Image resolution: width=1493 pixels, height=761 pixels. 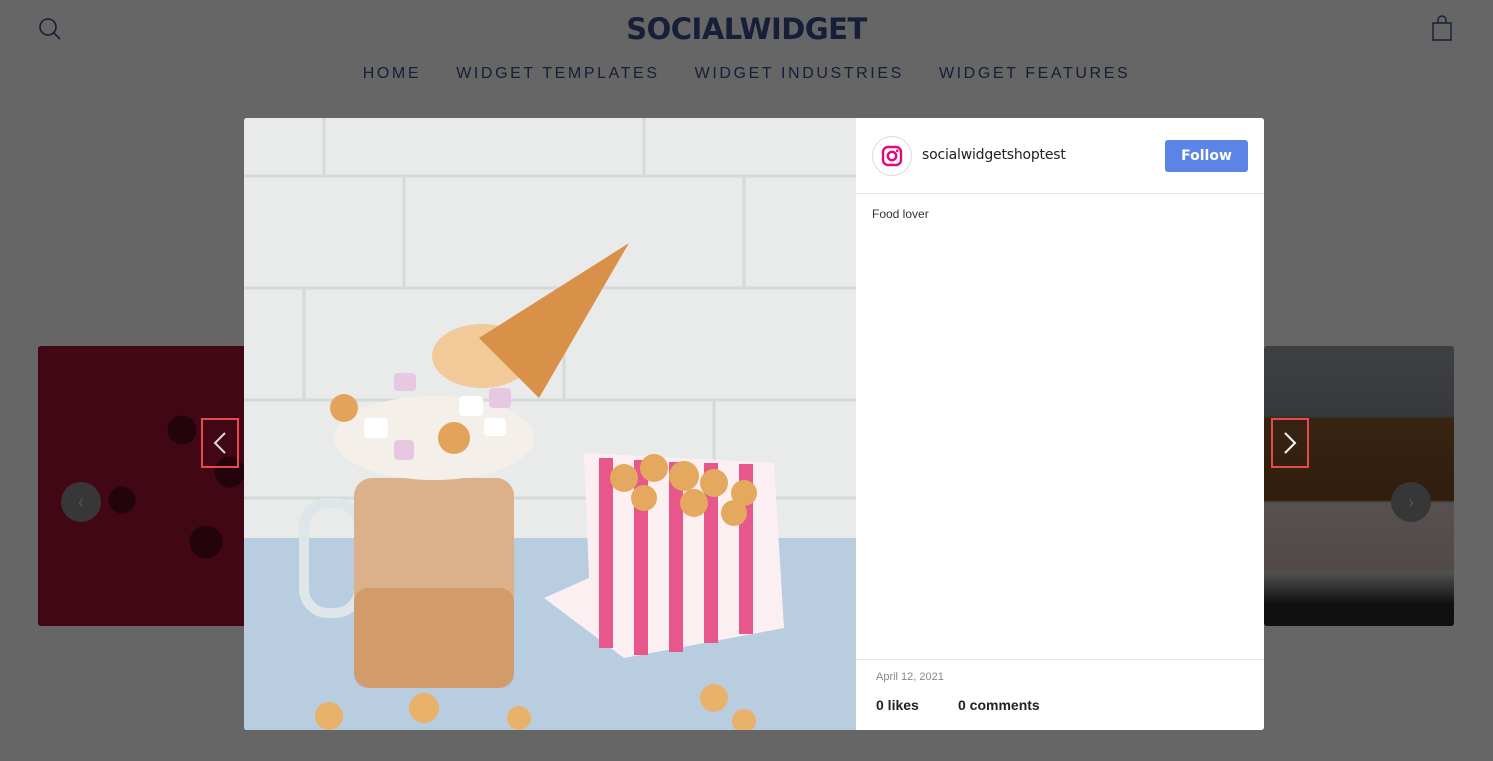 I want to click on post-footer: April 12, 2021 0 likes 0 comments, so click(x=1060, y=694).